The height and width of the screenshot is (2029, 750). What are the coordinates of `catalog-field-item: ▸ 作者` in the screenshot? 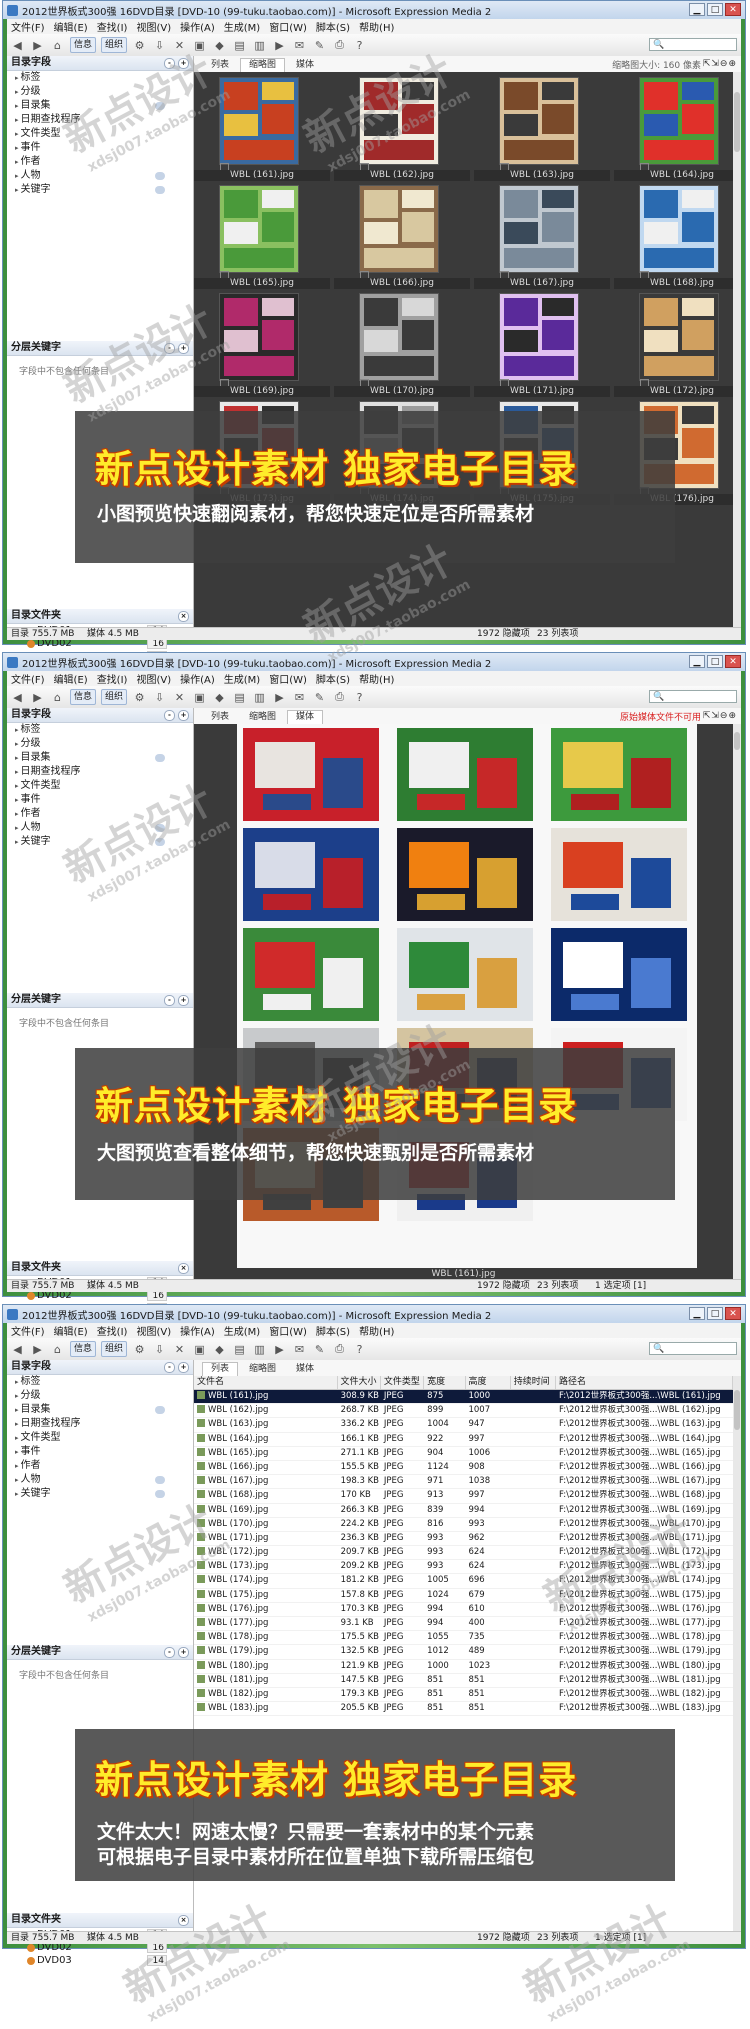 It's located at (100, 814).